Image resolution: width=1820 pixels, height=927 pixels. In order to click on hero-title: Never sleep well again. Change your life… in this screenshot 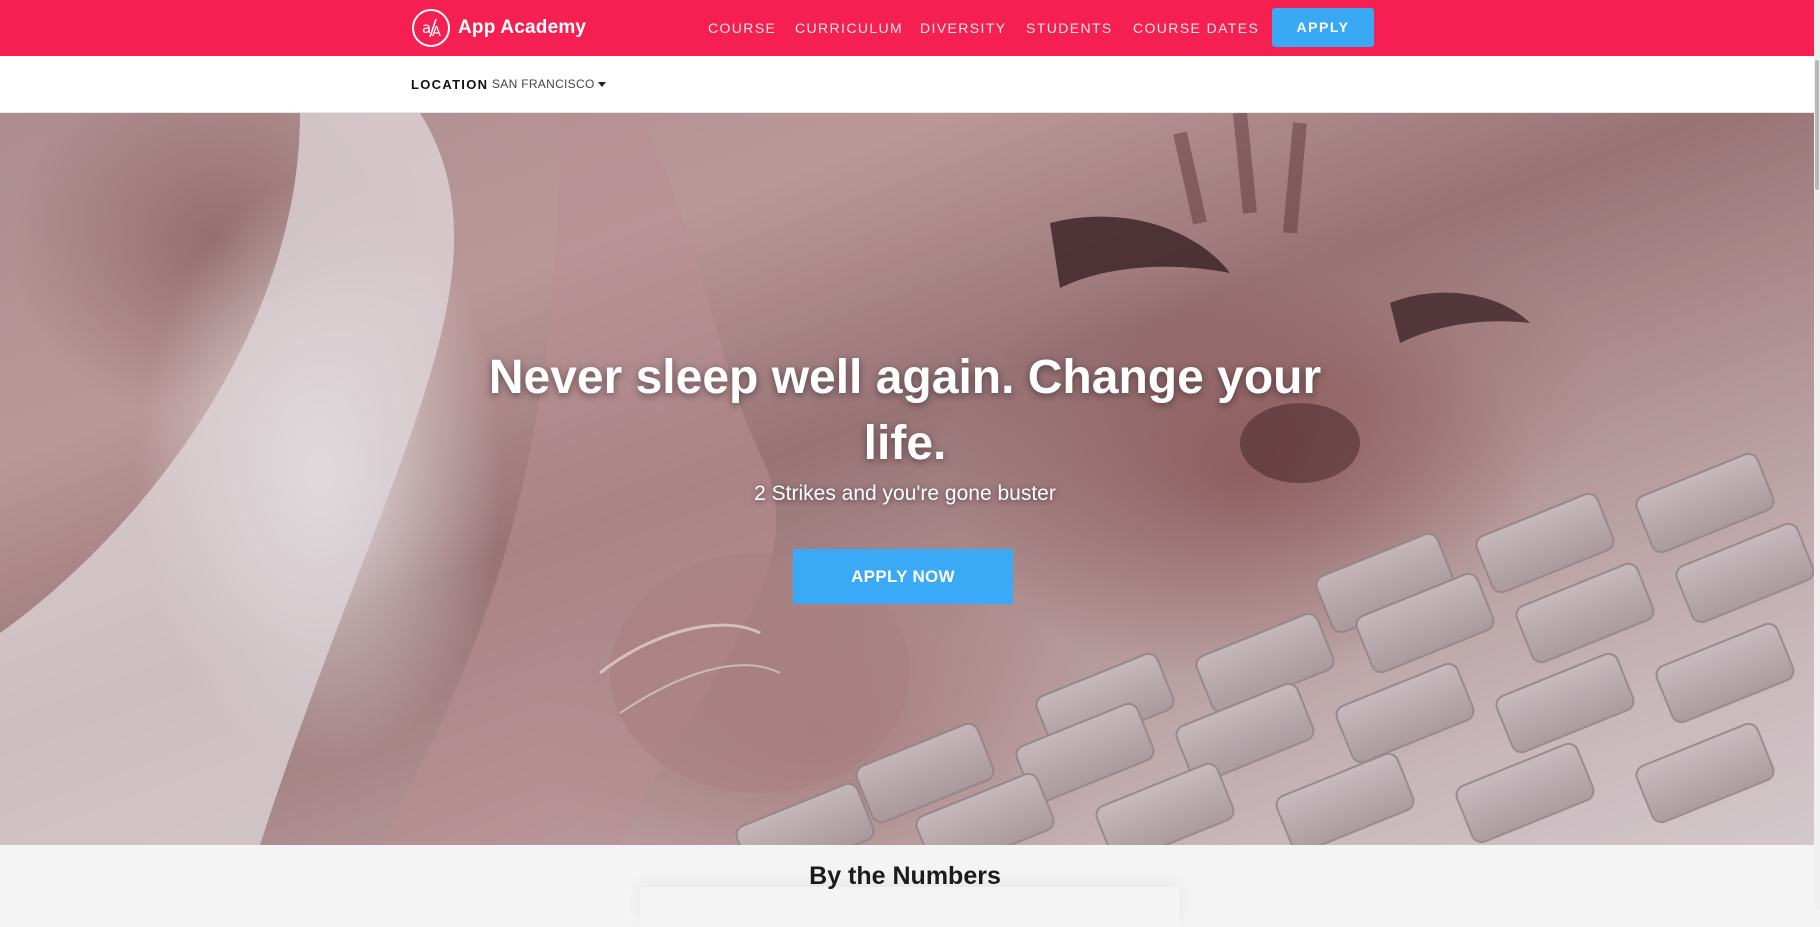, I will do `click(905, 410)`.